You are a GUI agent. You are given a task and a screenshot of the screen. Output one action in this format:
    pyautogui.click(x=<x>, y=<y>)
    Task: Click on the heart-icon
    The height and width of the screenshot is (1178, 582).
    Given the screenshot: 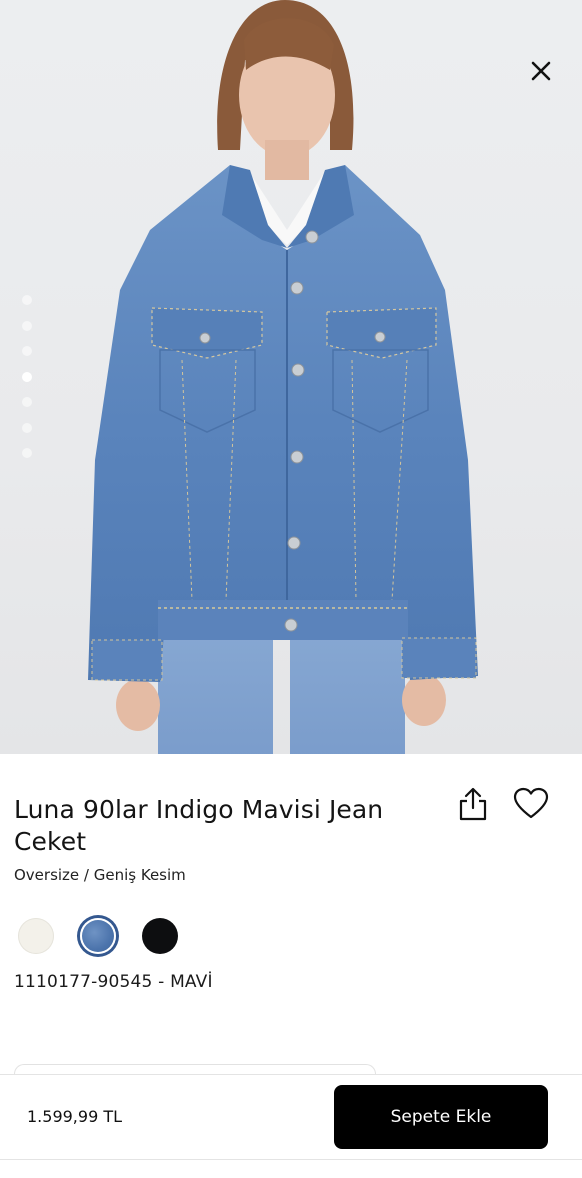 What is the action you would take?
    pyautogui.click(x=531, y=803)
    